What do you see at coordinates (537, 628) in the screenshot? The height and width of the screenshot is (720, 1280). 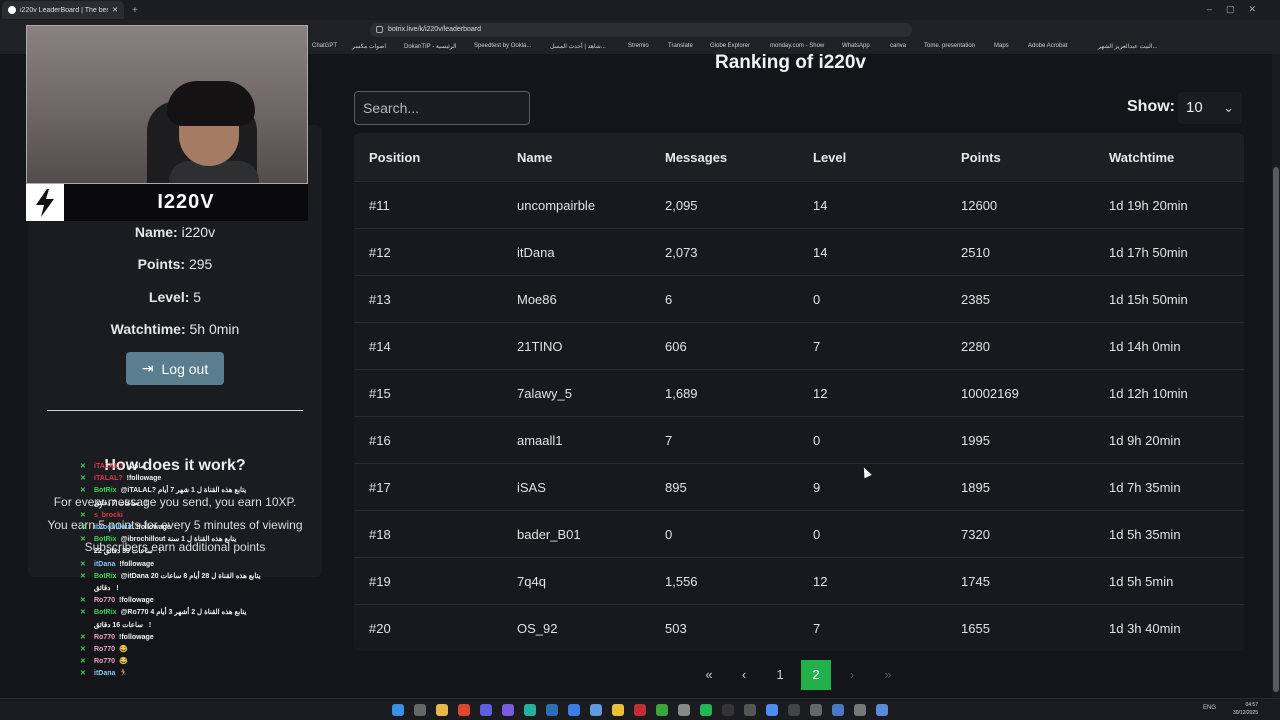 I see `cell-name: OS_92` at bounding box center [537, 628].